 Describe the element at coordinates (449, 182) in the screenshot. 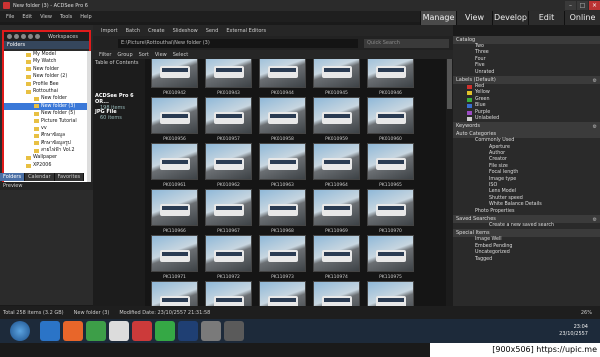

I see `grid-scrollbar` at that location.